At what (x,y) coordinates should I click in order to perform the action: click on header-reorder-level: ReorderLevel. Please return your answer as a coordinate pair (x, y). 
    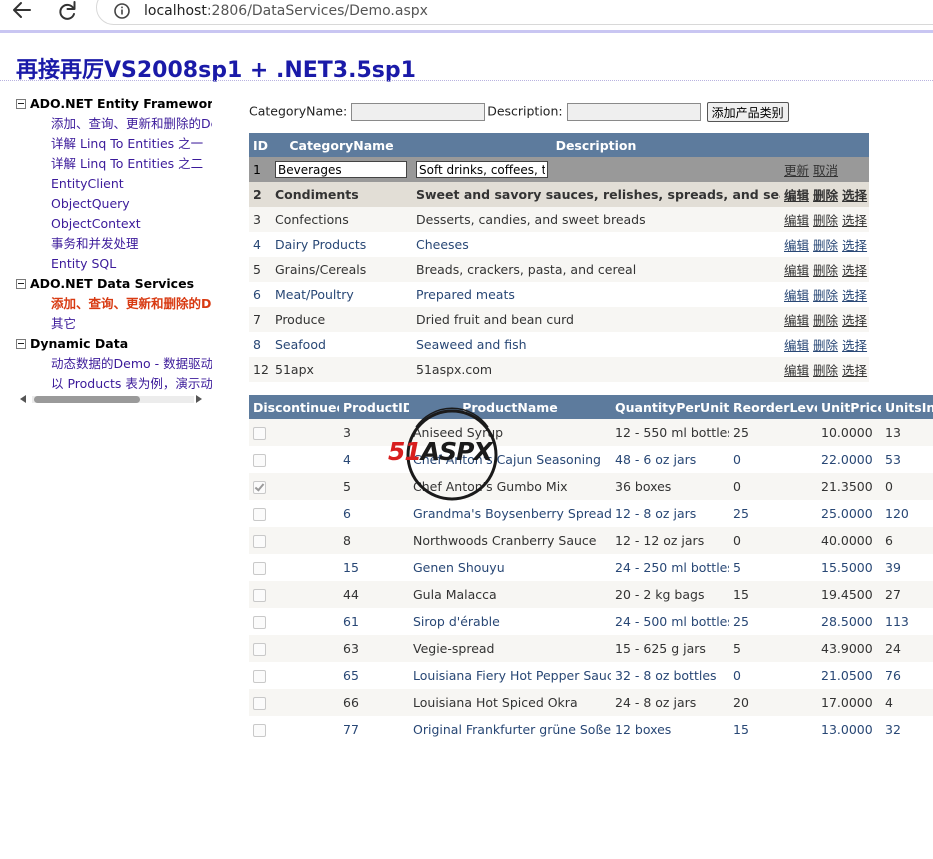
    Looking at the image, I should click on (773, 407).